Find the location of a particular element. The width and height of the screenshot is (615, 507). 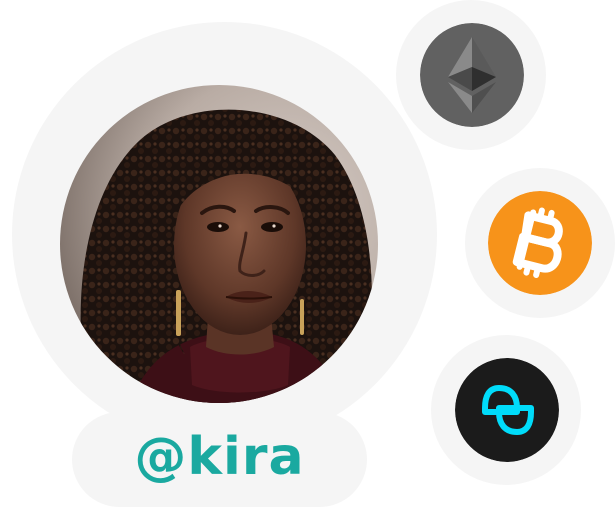

handle-pill: @kira is located at coordinates (219, 459).